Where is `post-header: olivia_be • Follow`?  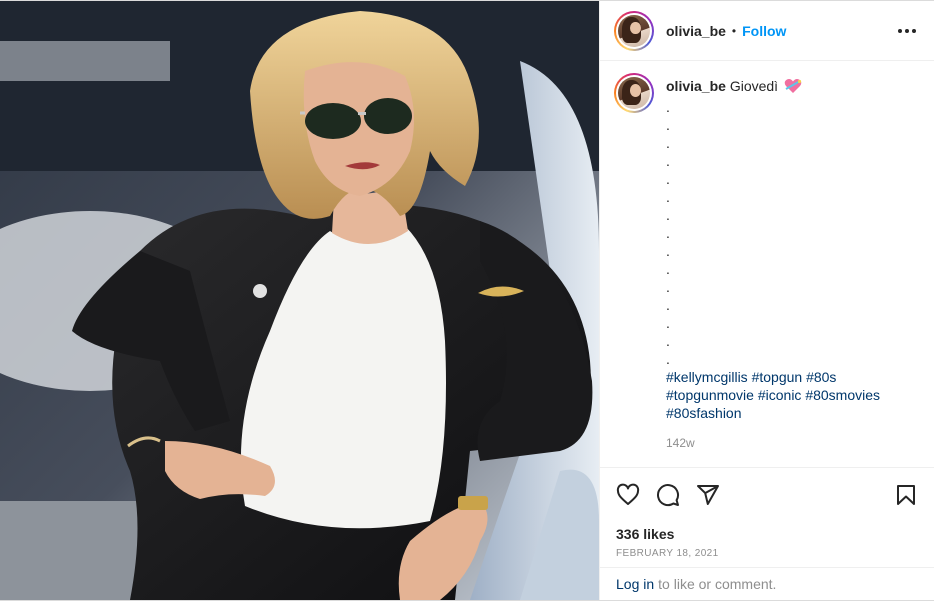
post-header: olivia_be • Follow is located at coordinates (767, 31).